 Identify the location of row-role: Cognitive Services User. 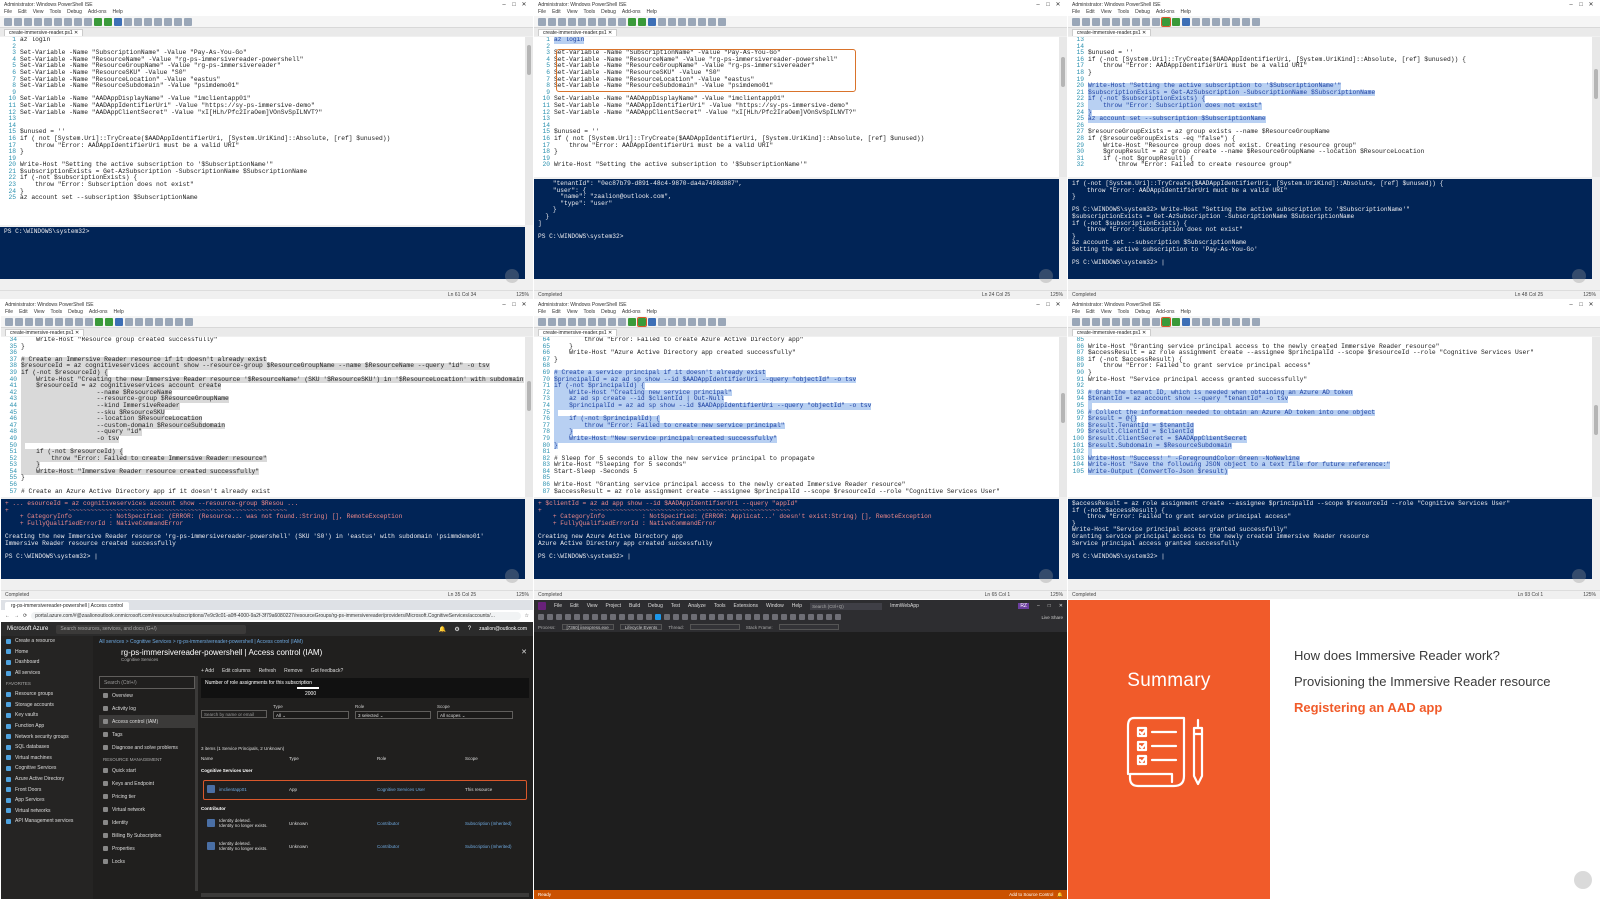
(421, 789).